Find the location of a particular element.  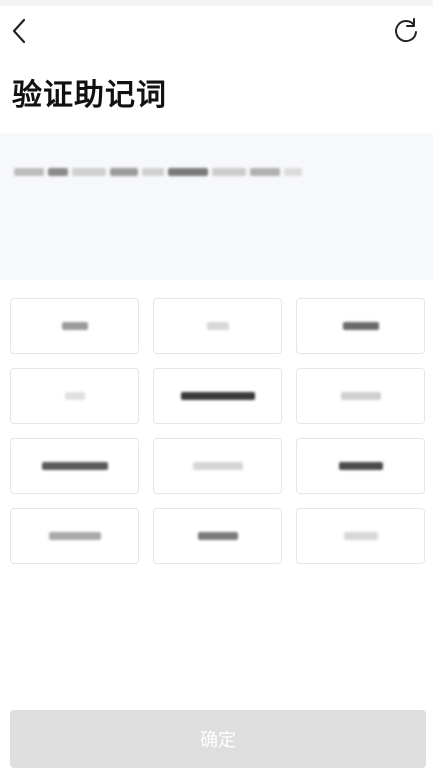

page-title: 验证助记词 is located at coordinates (89, 95).